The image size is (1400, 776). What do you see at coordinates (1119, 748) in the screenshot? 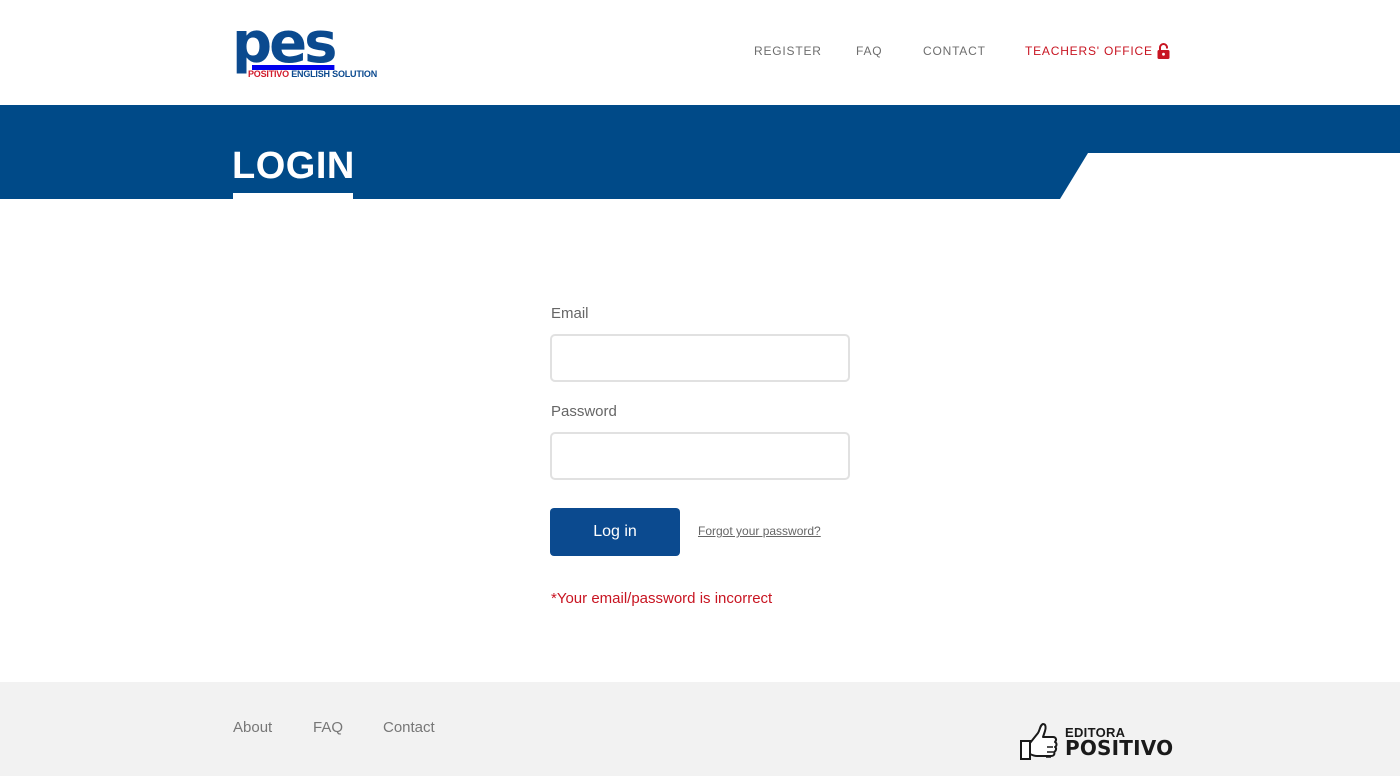
I see `brand-positivo: POSITIVO` at bounding box center [1119, 748].